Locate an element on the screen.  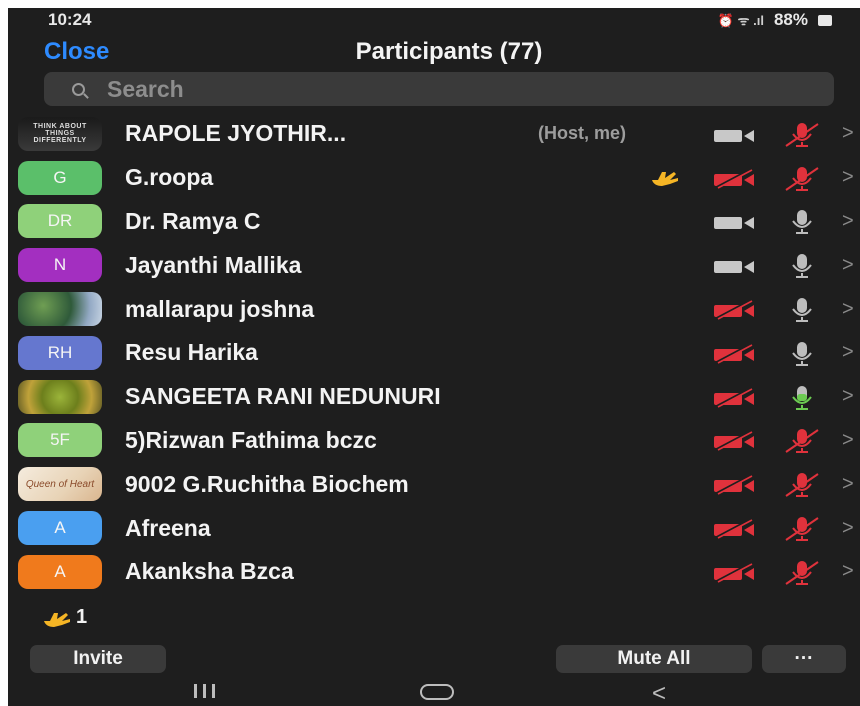
alarm-wifi-signal-icons: ⏰ ᯤ .ıl is located at coordinates (740, 20).